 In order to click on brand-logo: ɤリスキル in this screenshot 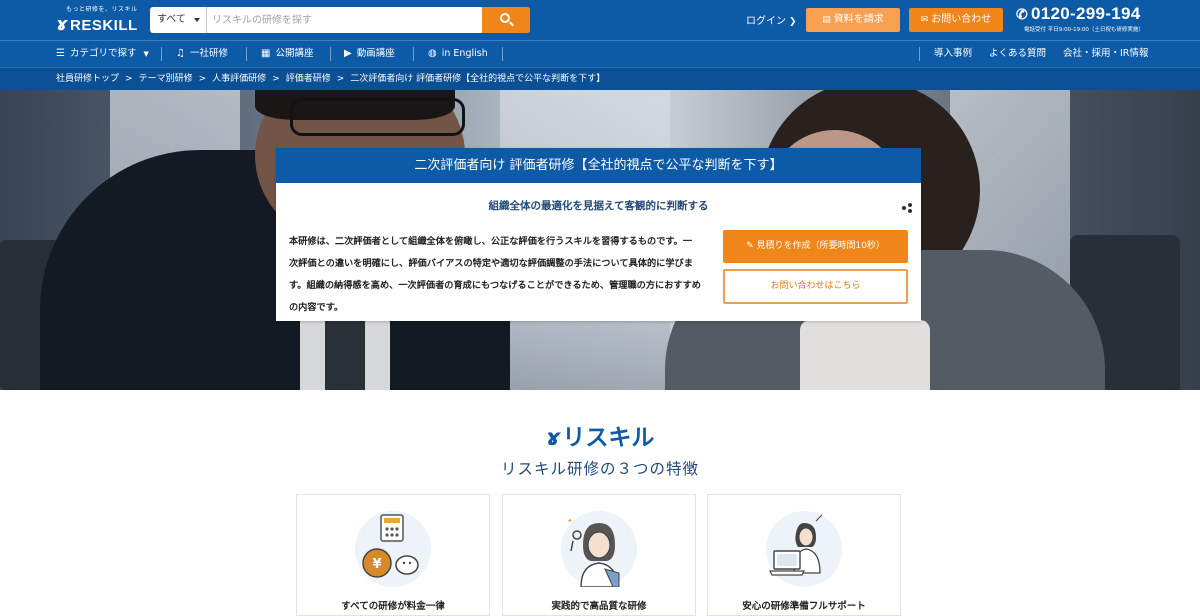, I will do `click(600, 435)`.